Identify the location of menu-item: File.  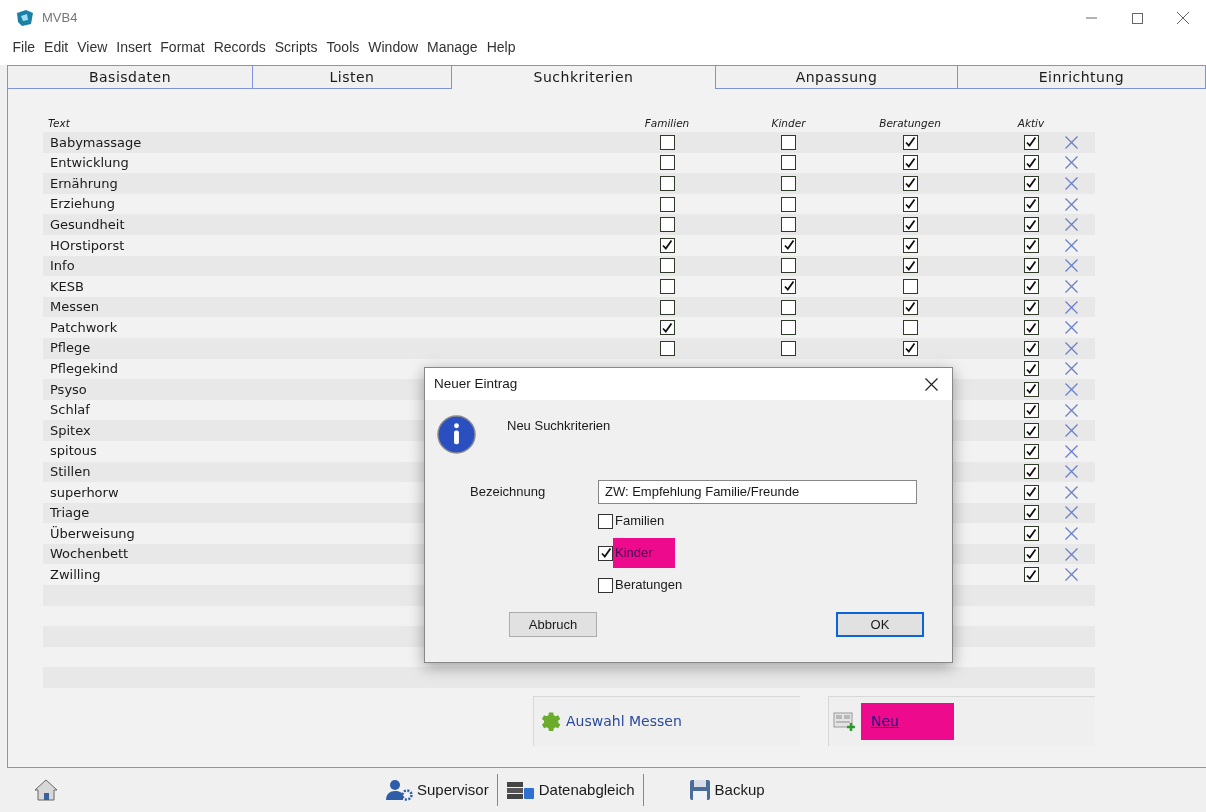
(24, 47).